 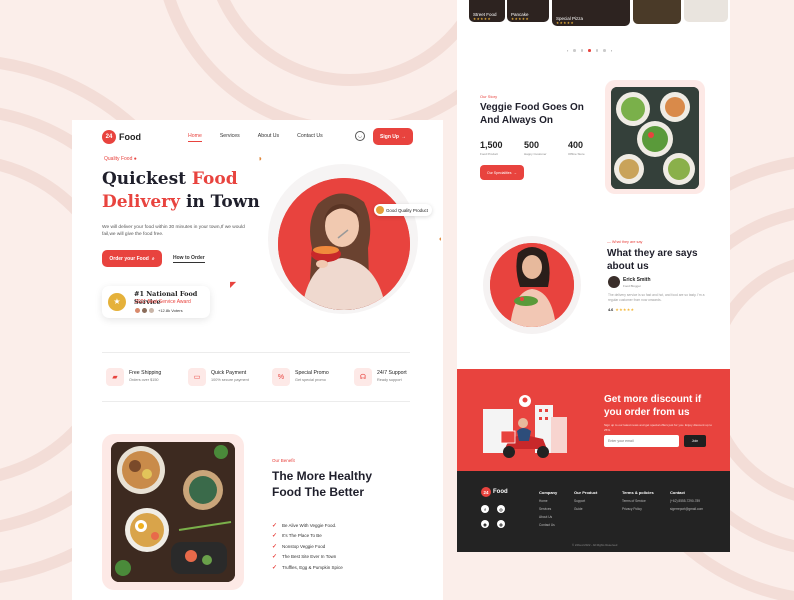 I want to click on footer-column-heading: Our Product, so click(x=586, y=492).